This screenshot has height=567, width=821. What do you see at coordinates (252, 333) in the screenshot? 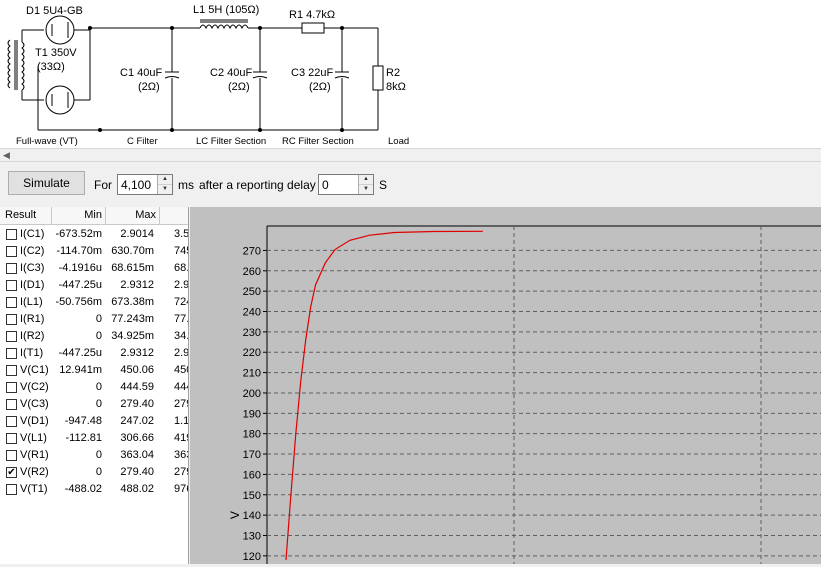
I see `y-tick-label: 230` at bounding box center [252, 333].